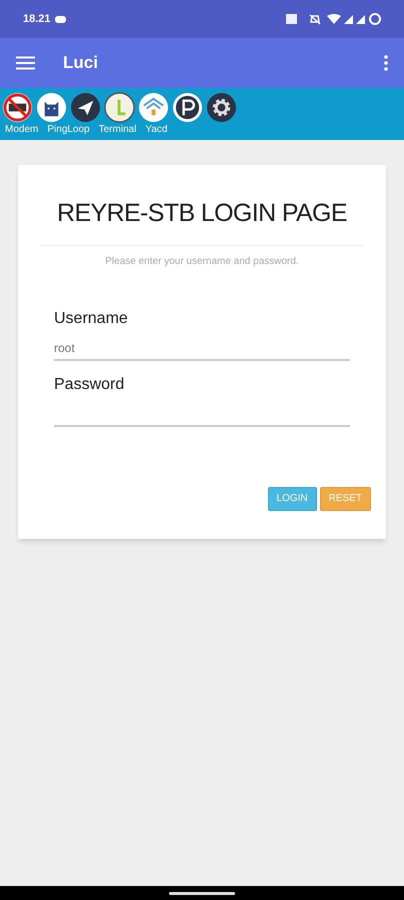  Describe the element at coordinates (202, 261) in the screenshot. I see `login-instructions: Please enter your username and password.` at that location.